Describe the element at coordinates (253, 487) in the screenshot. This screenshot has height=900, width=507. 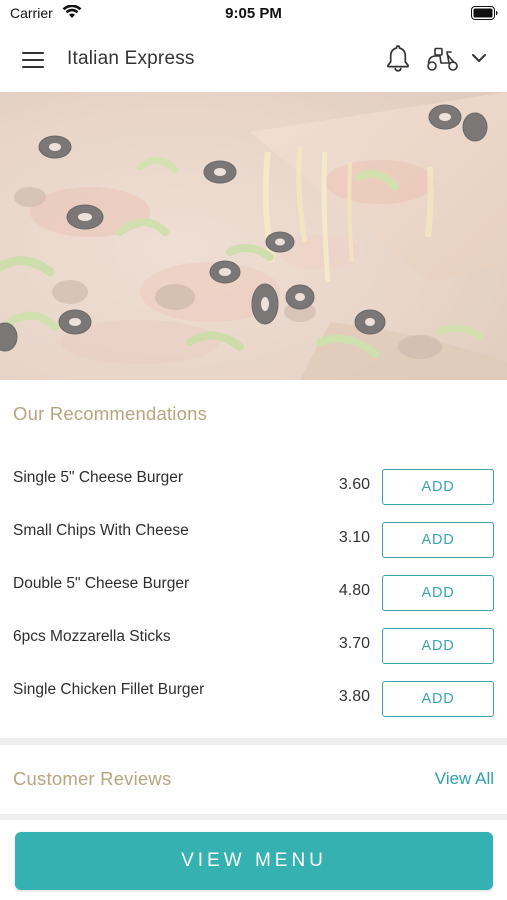
I see `menu-item-row: Single 5" Cheese Burger 3.60 ADD` at that location.